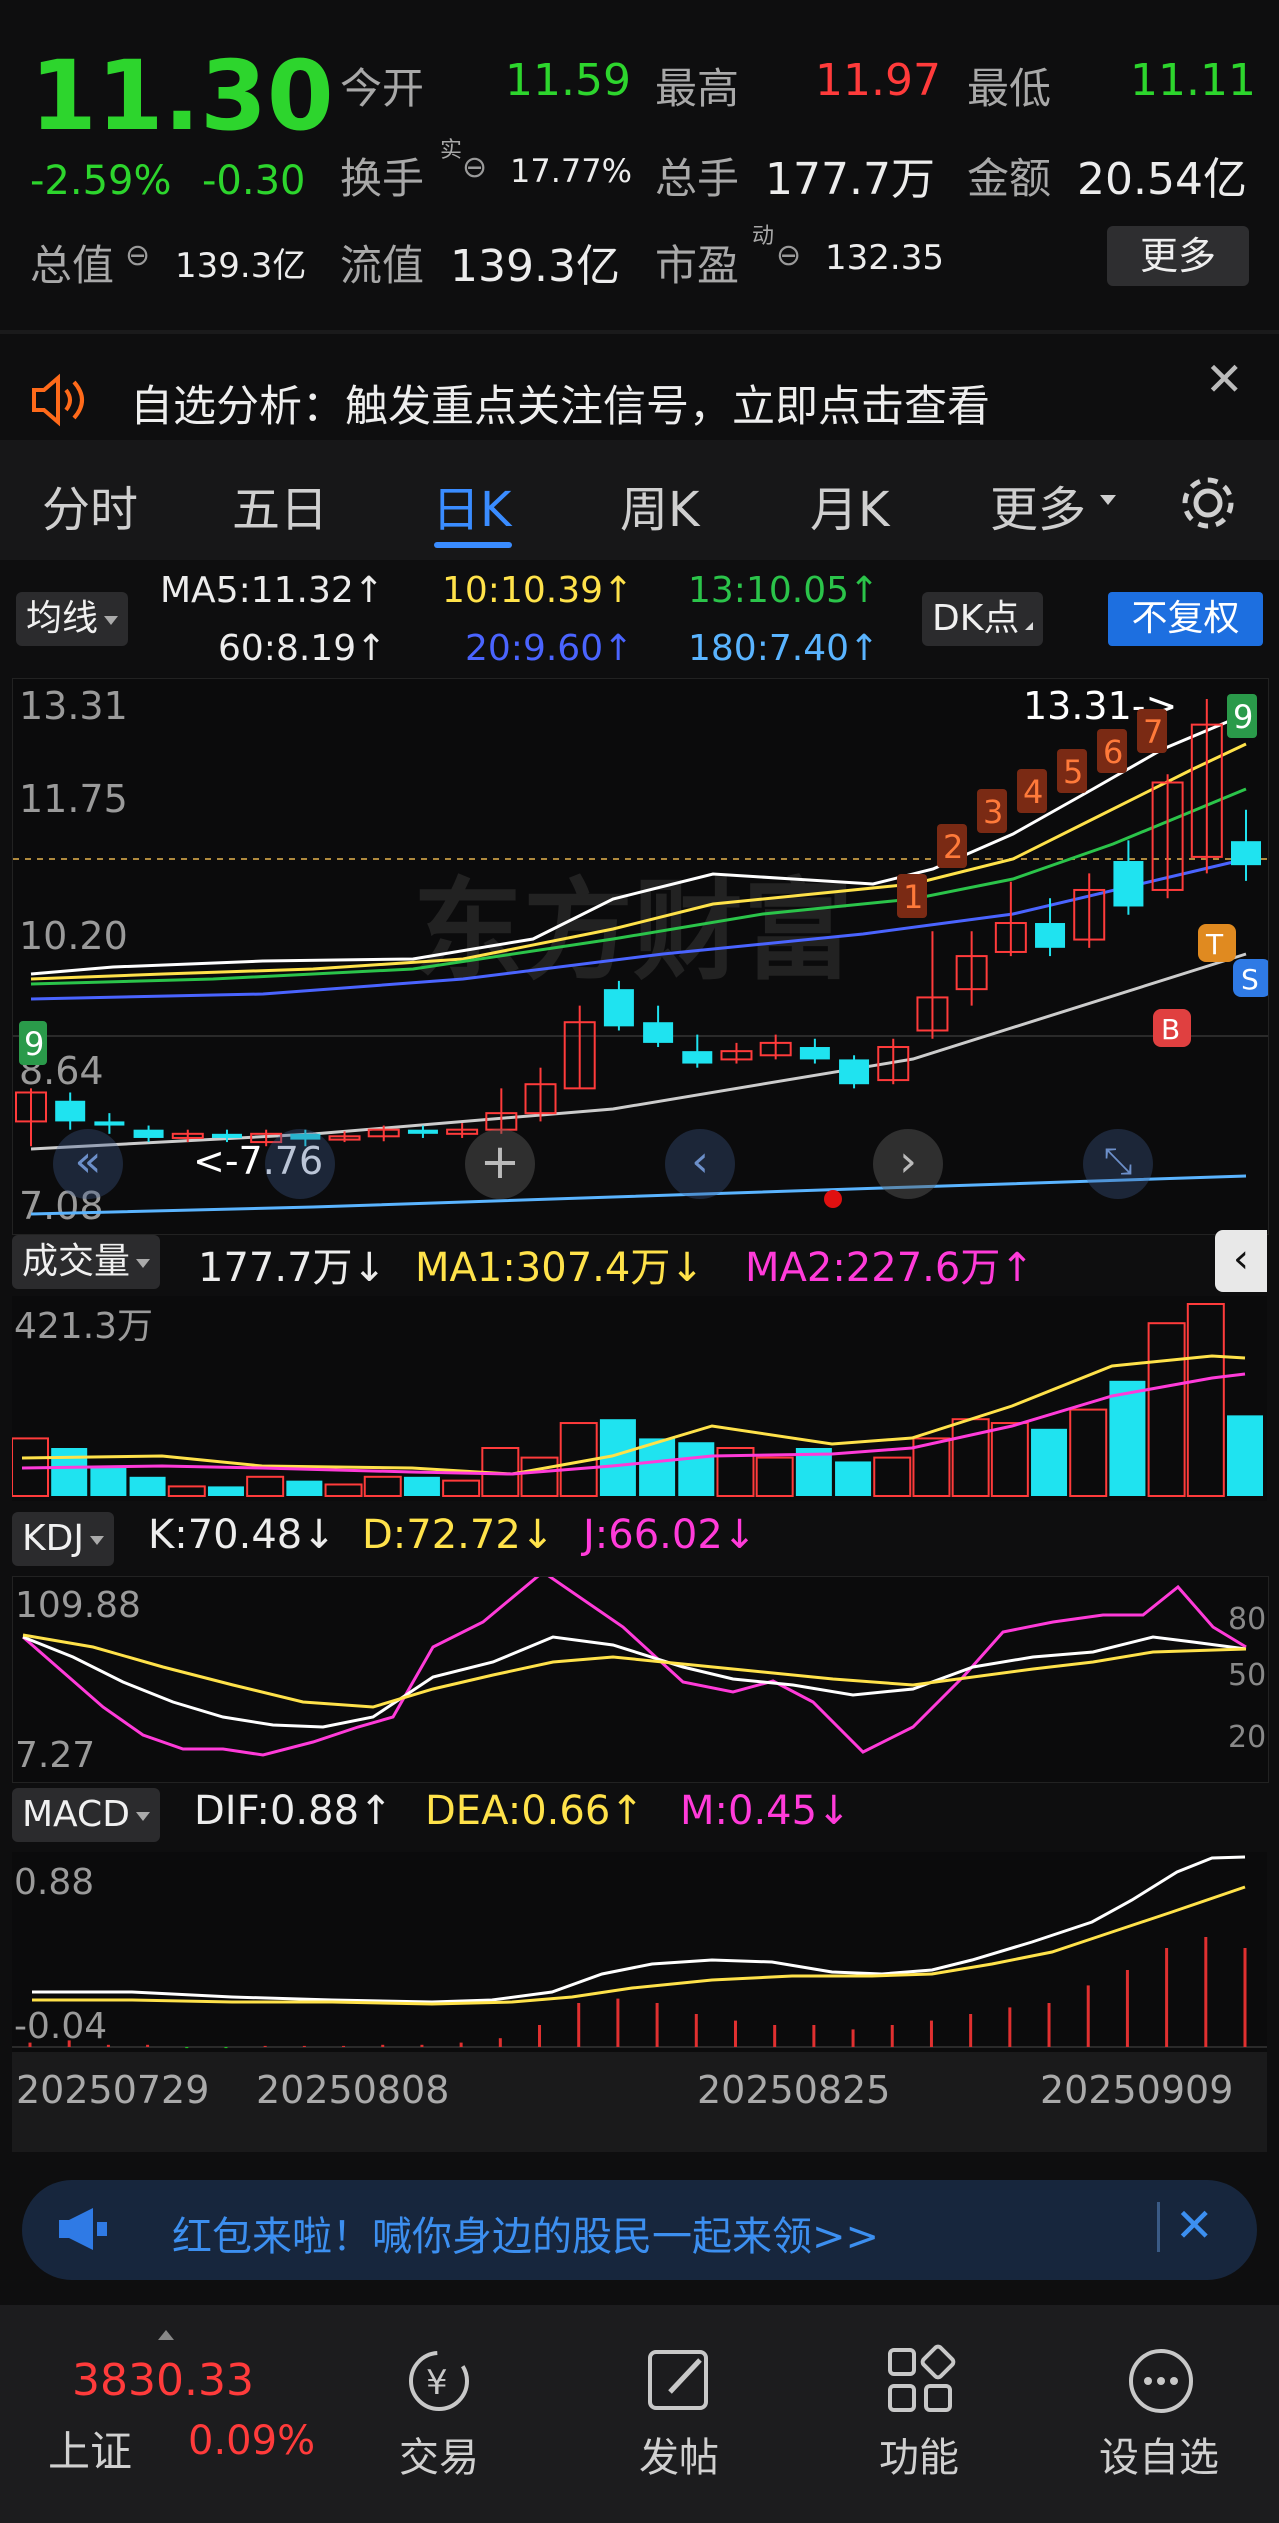  What do you see at coordinates (63, 1539) in the screenshot?
I see `kdj-selector: KDJ` at bounding box center [63, 1539].